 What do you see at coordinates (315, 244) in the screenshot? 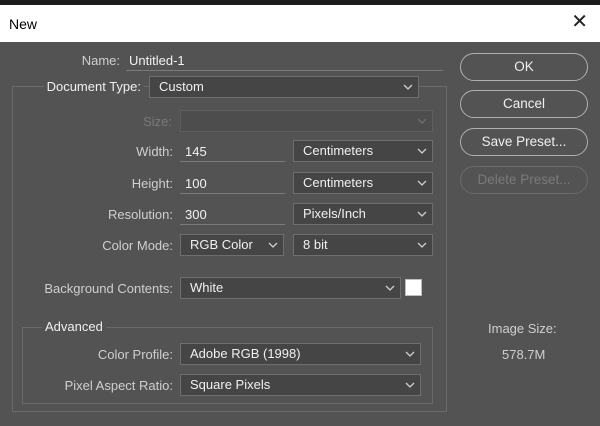
I see `bit-depth-value: 8 bit` at bounding box center [315, 244].